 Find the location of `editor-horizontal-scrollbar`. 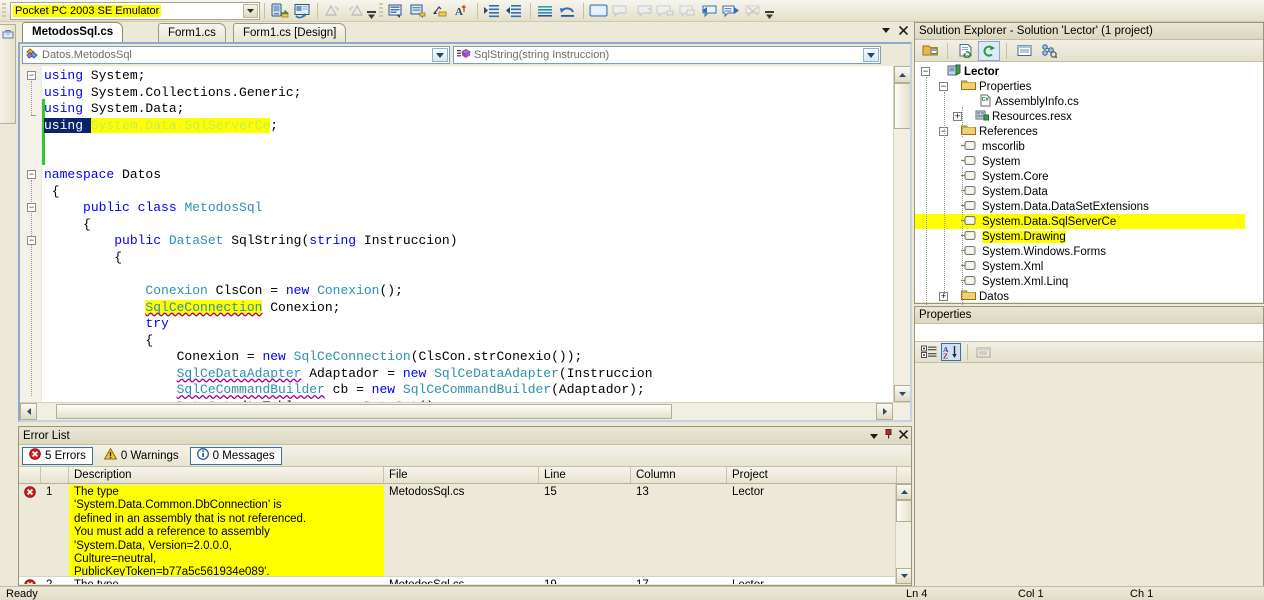

editor-horizontal-scrollbar is located at coordinates (465, 411).